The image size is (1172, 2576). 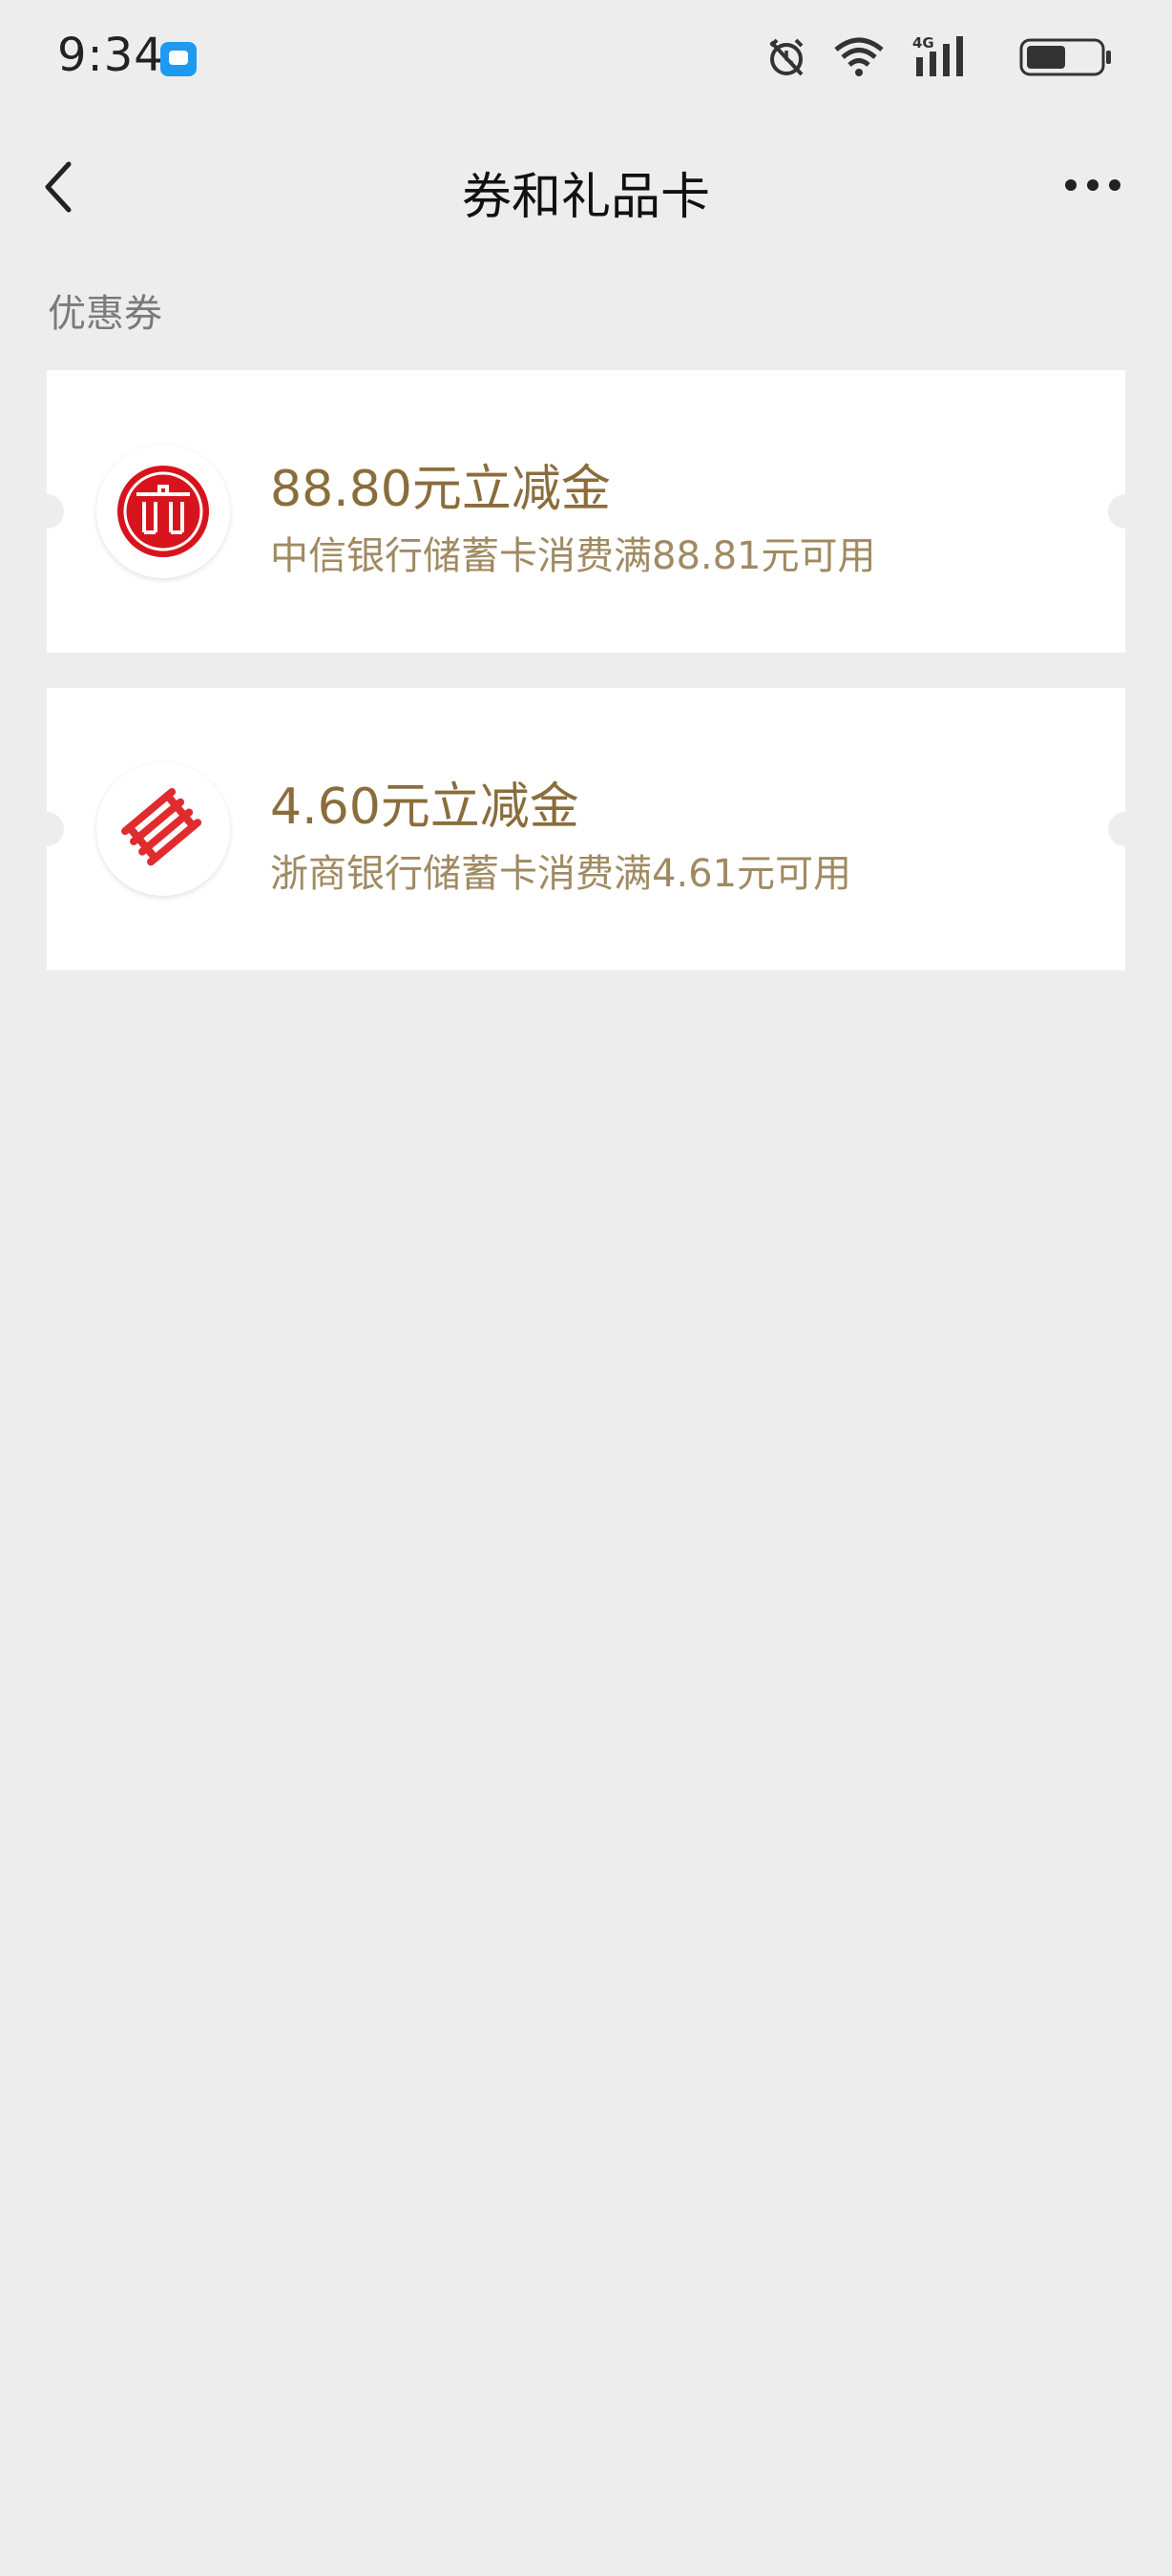 What do you see at coordinates (424, 807) in the screenshot?
I see `coupon-title: 4.60元立减金` at bounding box center [424, 807].